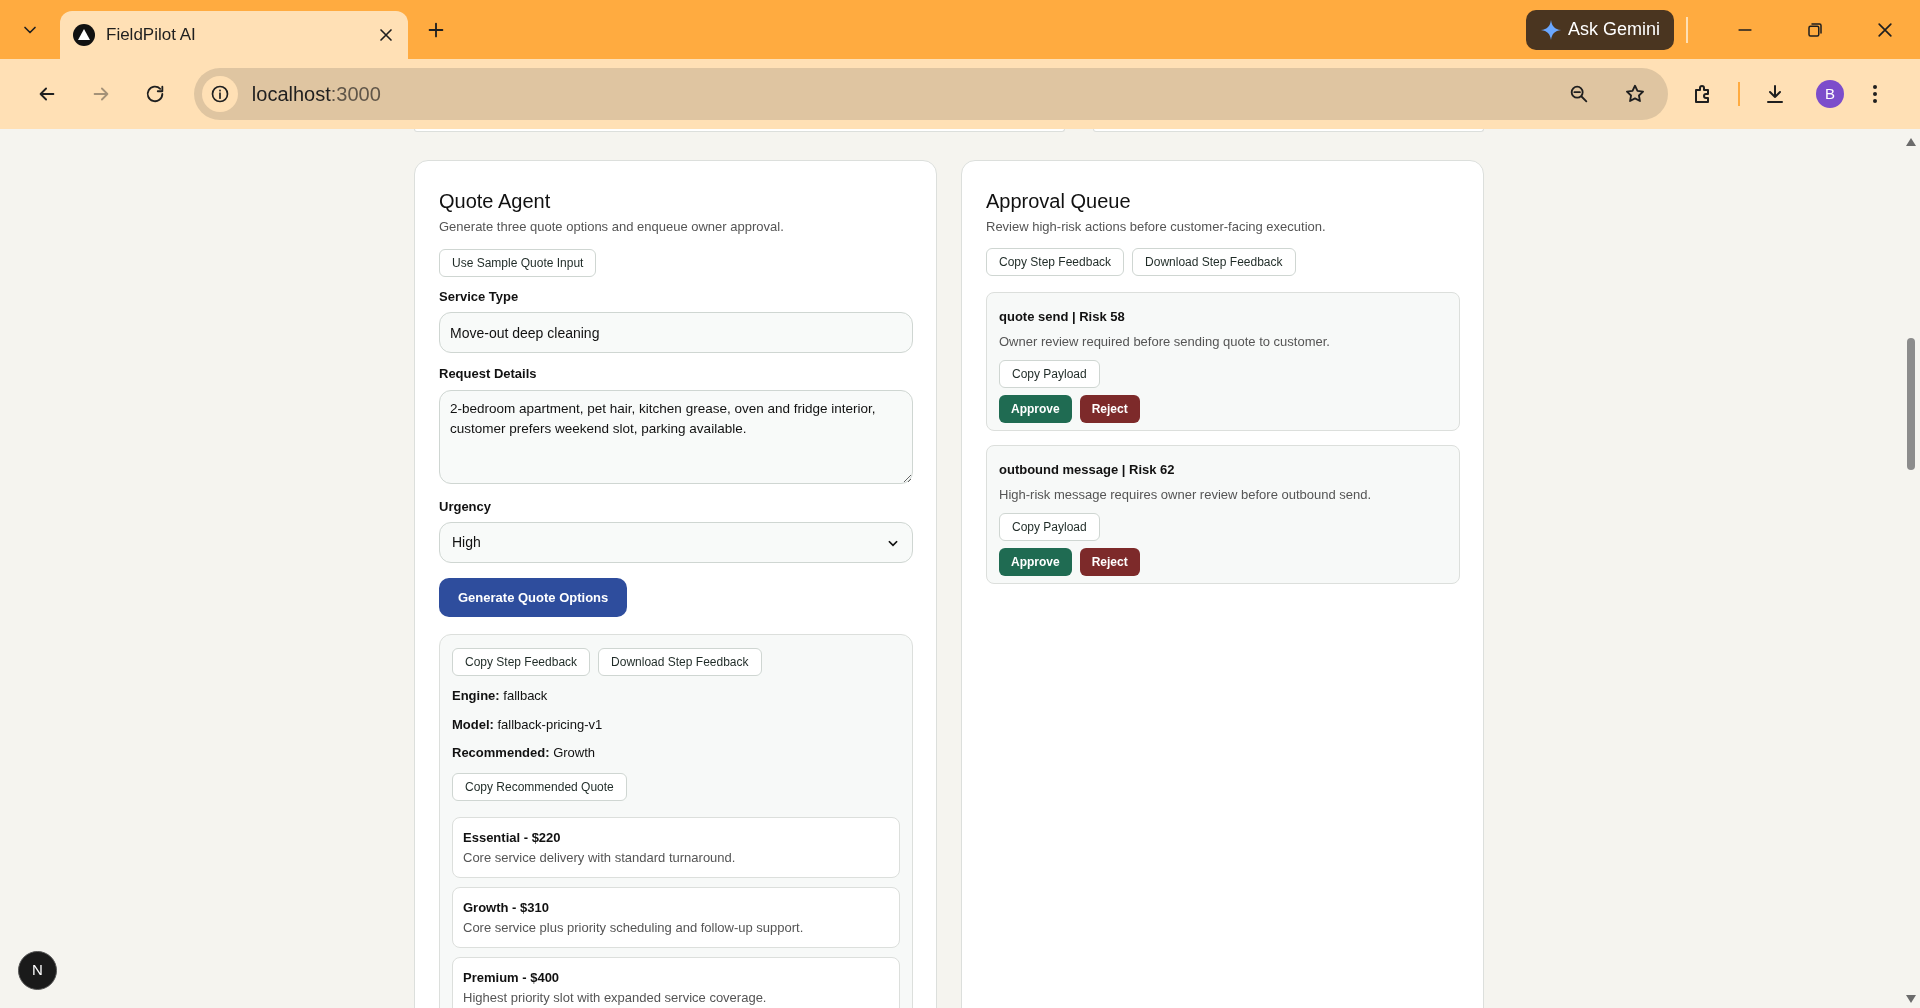 The width and height of the screenshot is (1920, 1008). What do you see at coordinates (539, 786) in the screenshot?
I see `small-button: Copy Recommended Quote` at bounding box center [539, 786].